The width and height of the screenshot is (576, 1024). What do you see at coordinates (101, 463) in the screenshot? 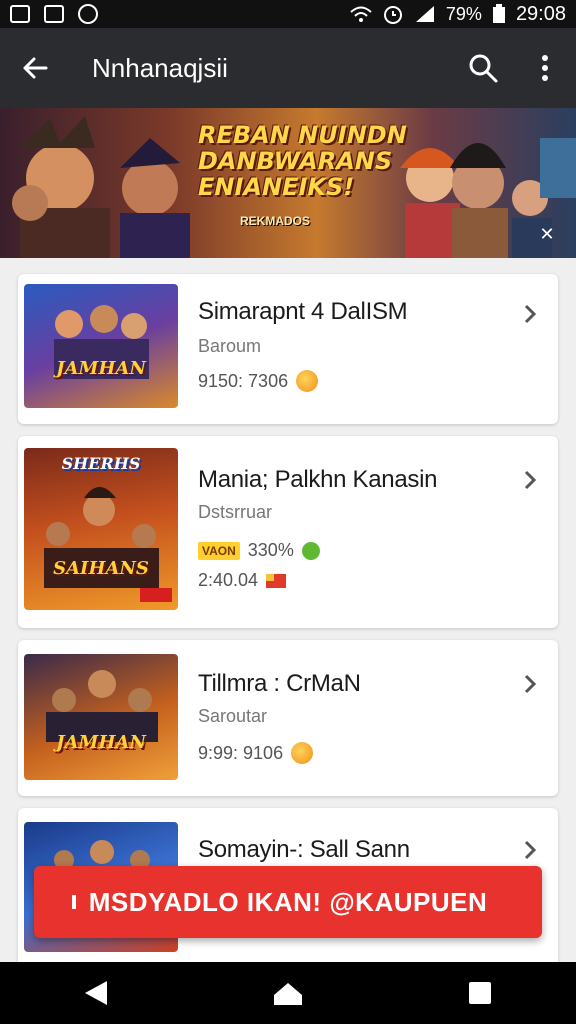
I see `thumbnail-top-logo: SHERHS` at bounding box center [101, 463].